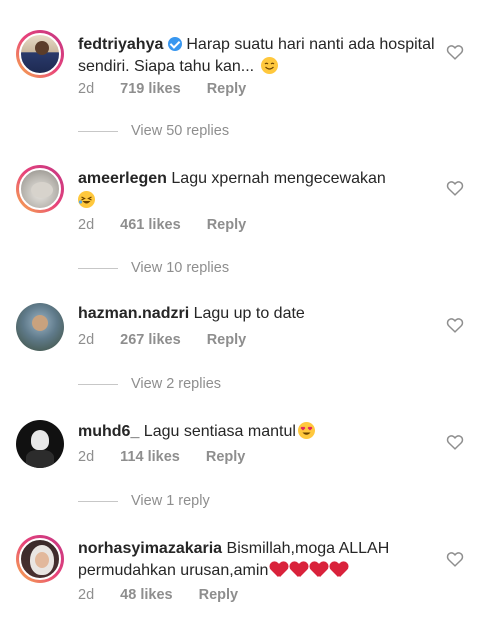 The width and height of the screenshot is (494, 640). What do you see at coordinates (150, 457) in the screenshot?
I see `likes-count: 114 likes` at bounding box center [150, 457].